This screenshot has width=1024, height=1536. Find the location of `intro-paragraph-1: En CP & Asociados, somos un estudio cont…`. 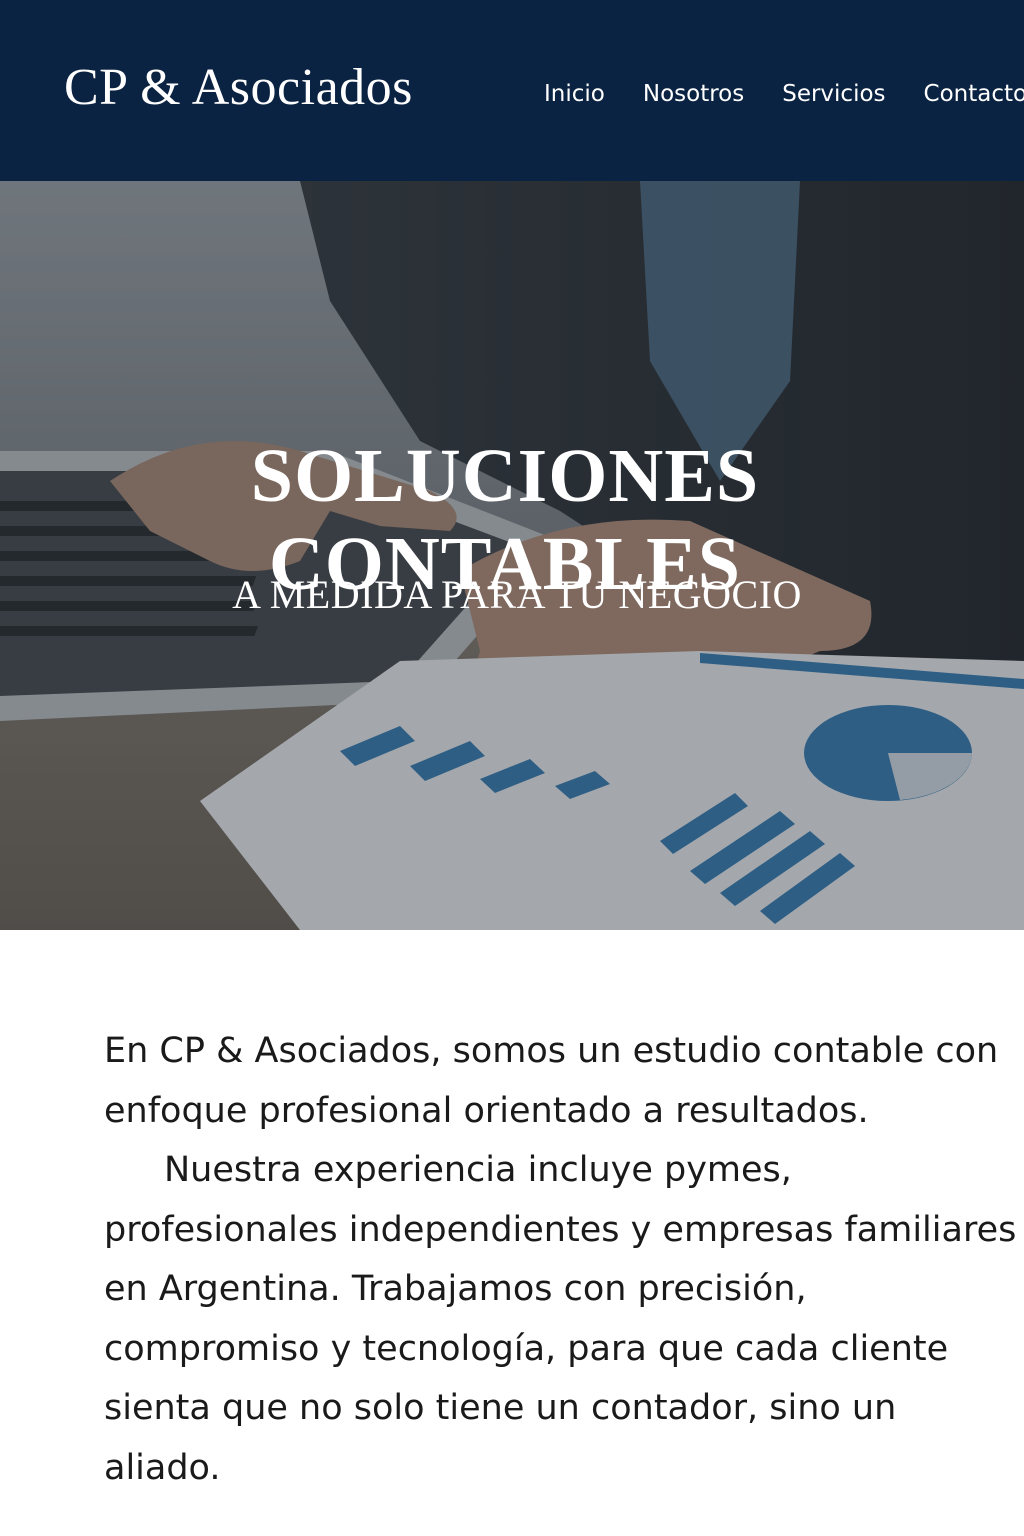

intro-paragraph-1: En CP & Asociados, somos un estudio cont… is located at coordinates (551, 1081).